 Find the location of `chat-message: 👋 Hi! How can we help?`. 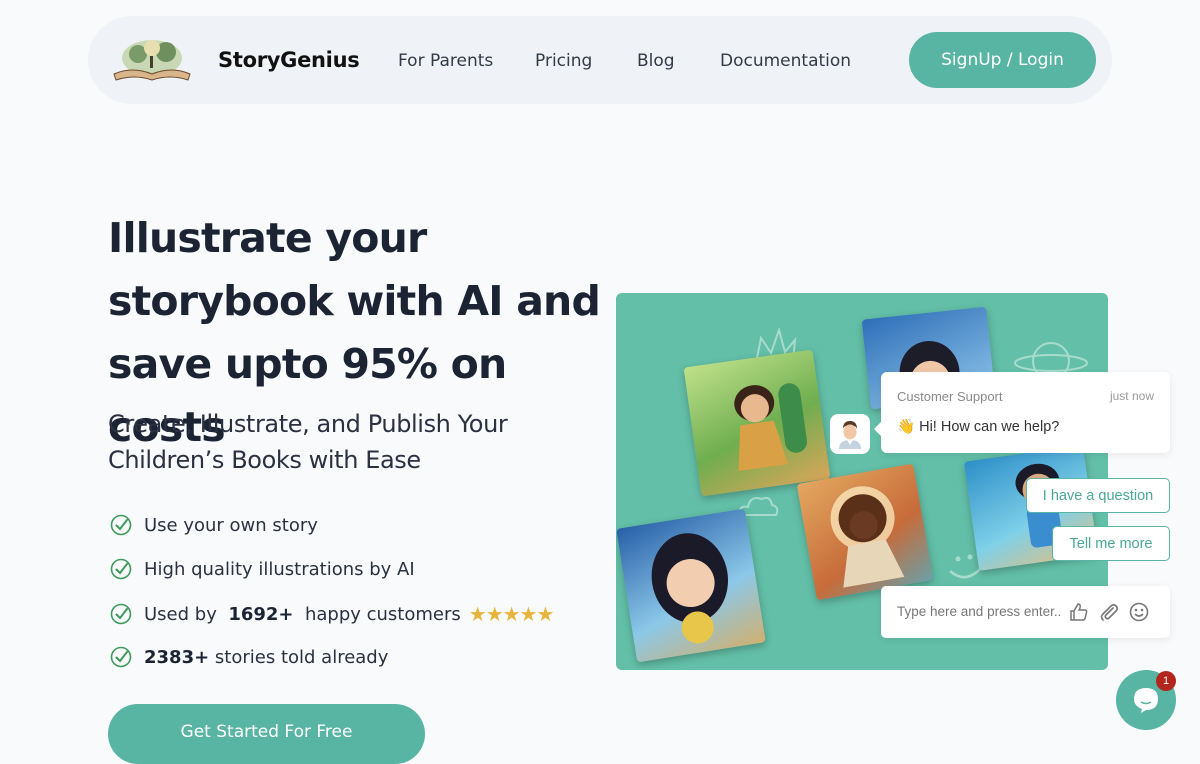

chat-message: 👋 Hi! How can we help? is located at coordinates (978, 426).